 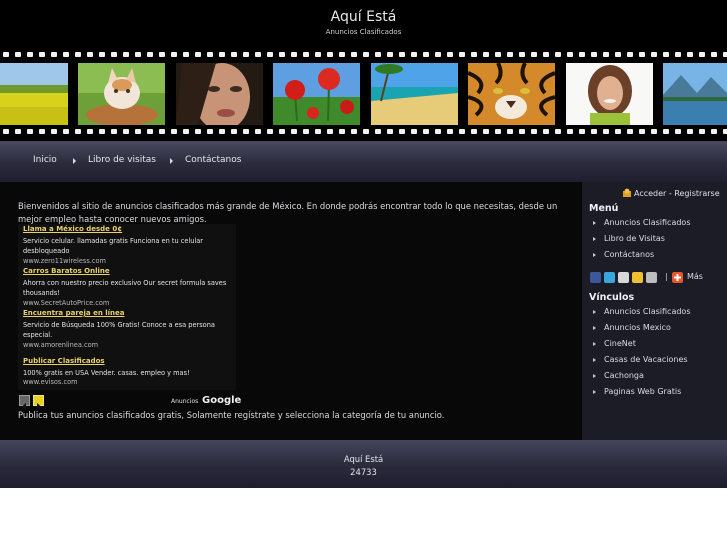 I want to click on nav-item-libro-de-visitas: Libro de visitas, so click(x=122, y=160).